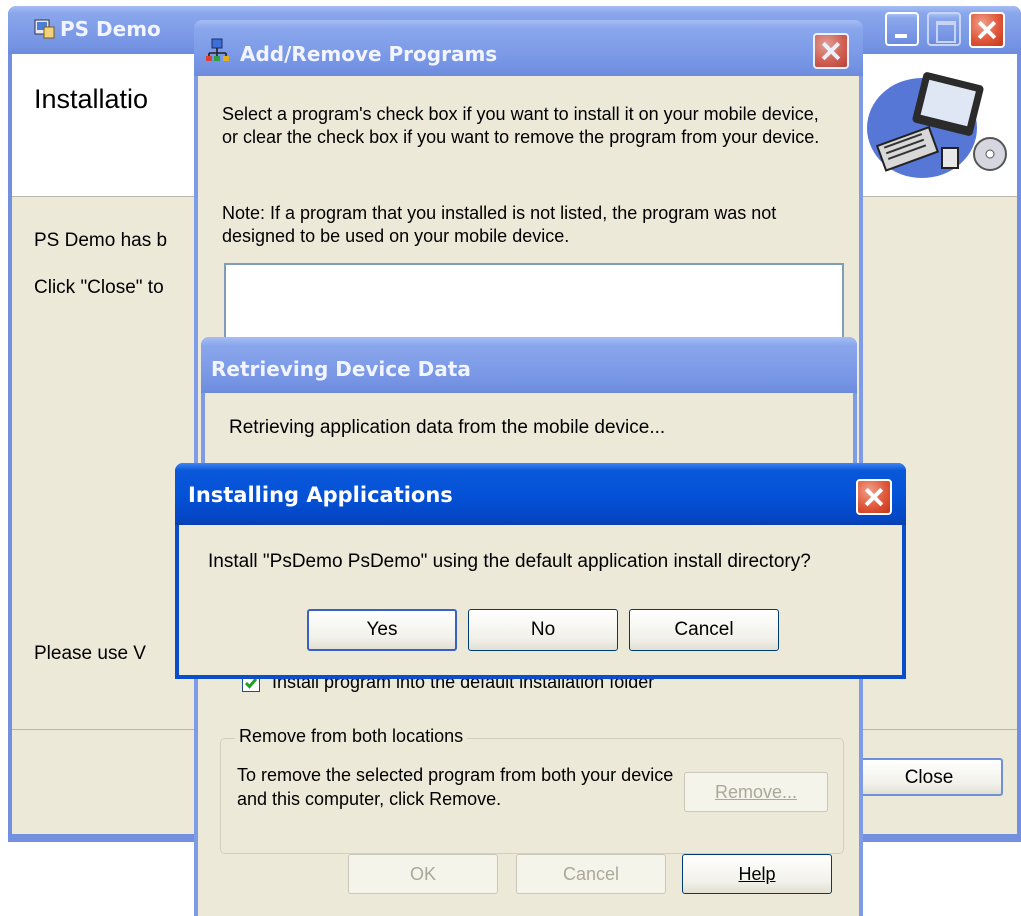 This screenshot has height=916, width=1021. Describe the element at coordinates (423, 874) in the screenshot. I see `ok-button: OK` at that location.